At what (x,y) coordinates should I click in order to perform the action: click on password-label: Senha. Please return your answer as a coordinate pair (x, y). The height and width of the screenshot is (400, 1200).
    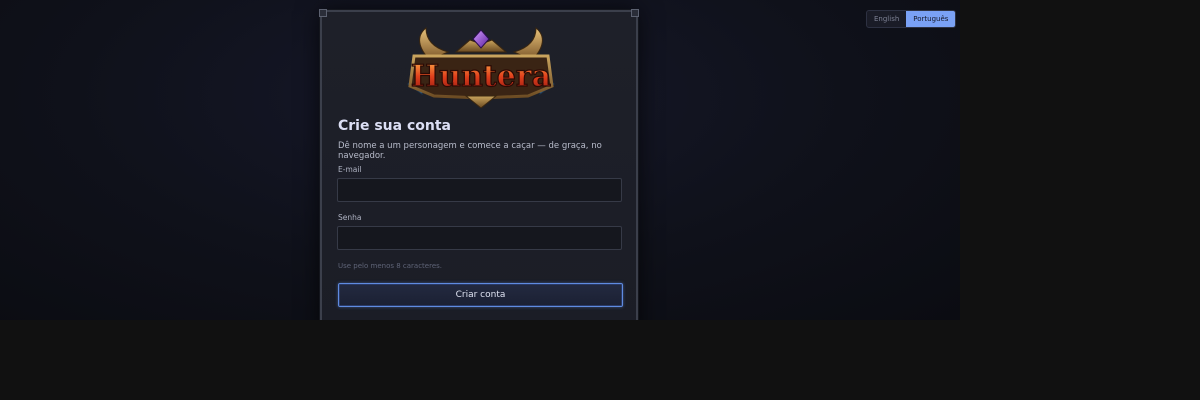
    Looking at the image, I should click on (350, 217).